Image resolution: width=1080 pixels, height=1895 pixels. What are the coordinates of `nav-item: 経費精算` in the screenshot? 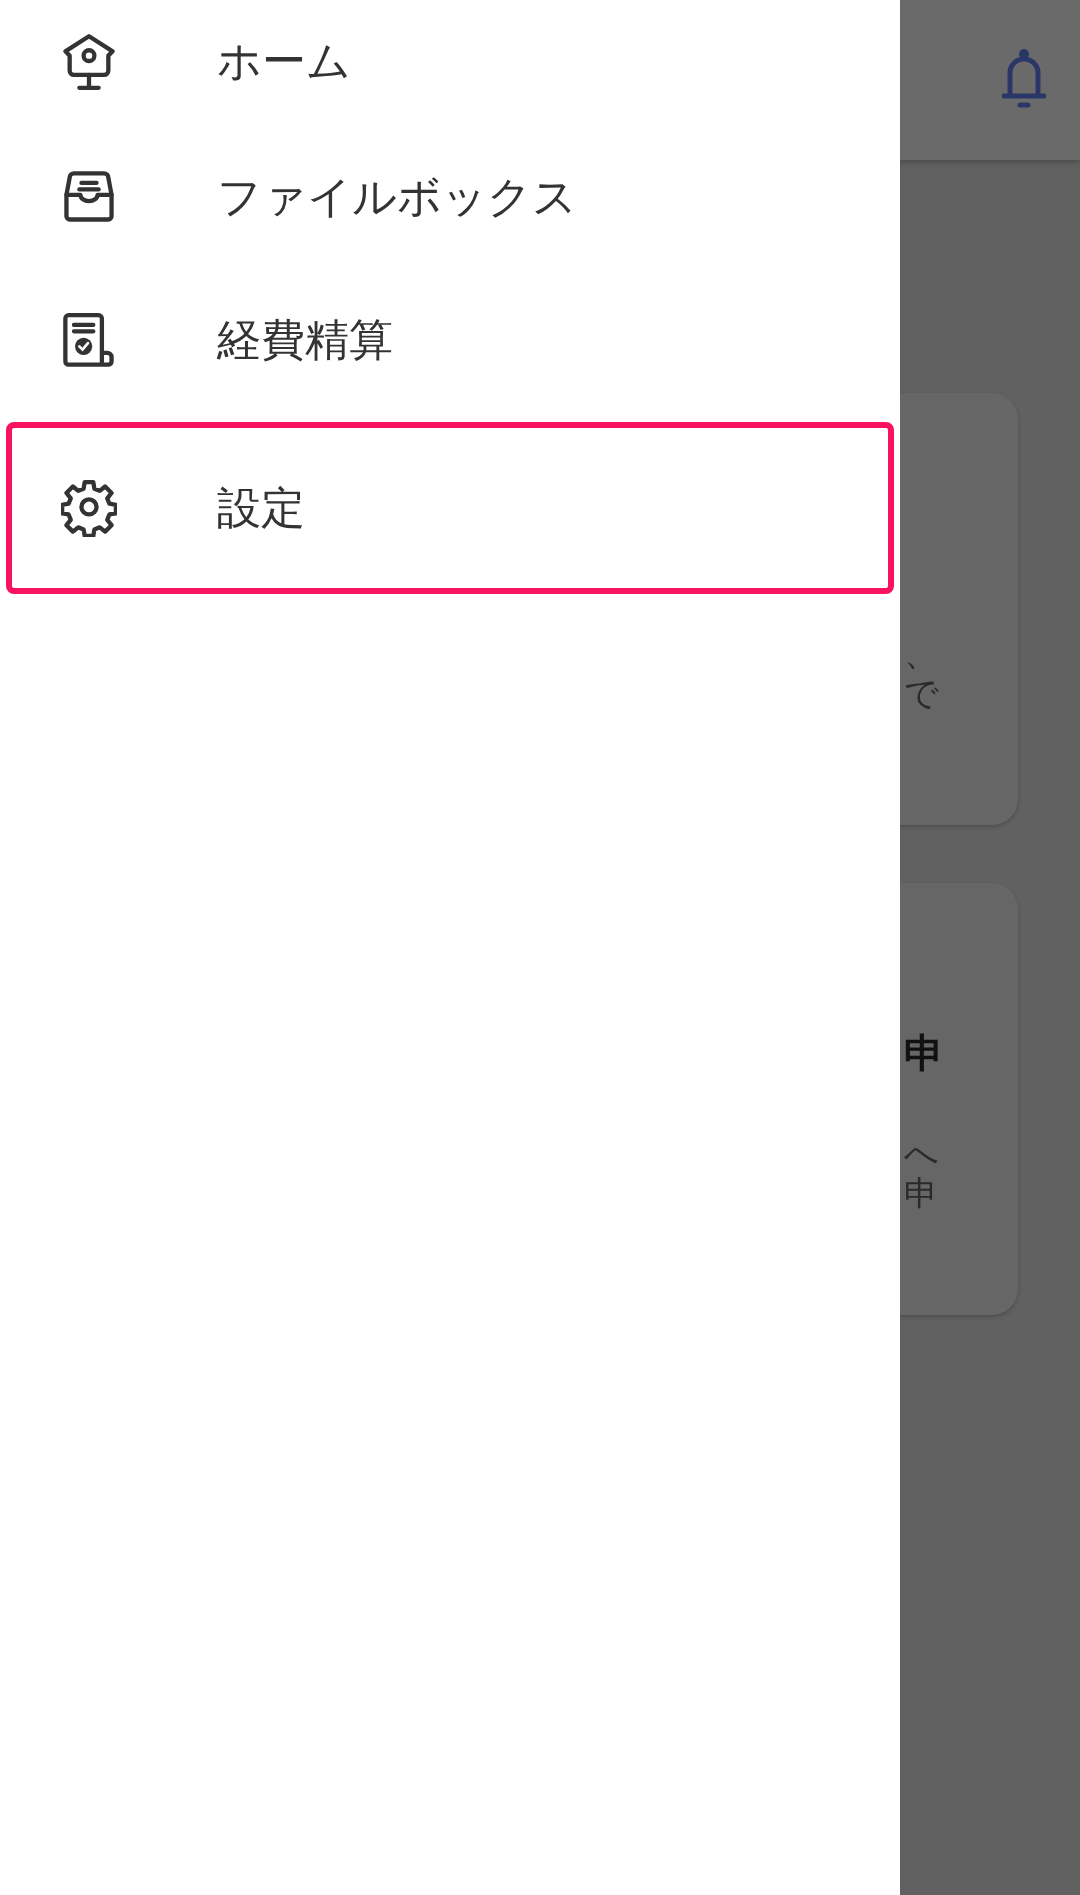 It's located at (450, 340).